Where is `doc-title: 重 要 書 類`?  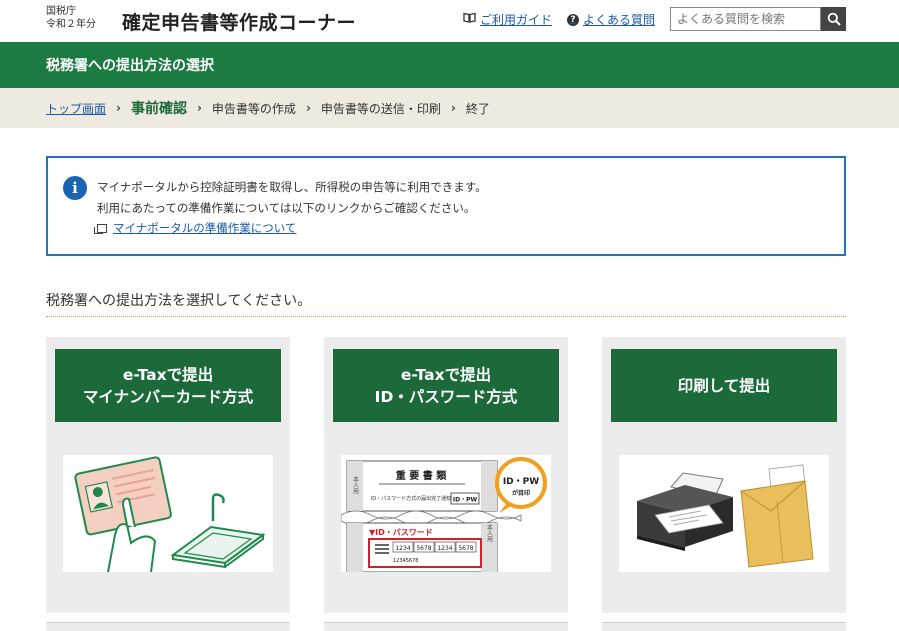
doc-title: 重 要 書 類 is located at coordinates (421, 475).